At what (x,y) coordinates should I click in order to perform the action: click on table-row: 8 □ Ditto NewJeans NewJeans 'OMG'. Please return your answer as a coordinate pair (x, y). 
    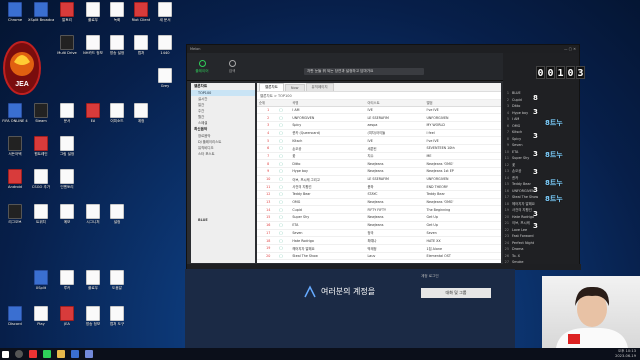
    Looking at the image, I should click on (379, 163).